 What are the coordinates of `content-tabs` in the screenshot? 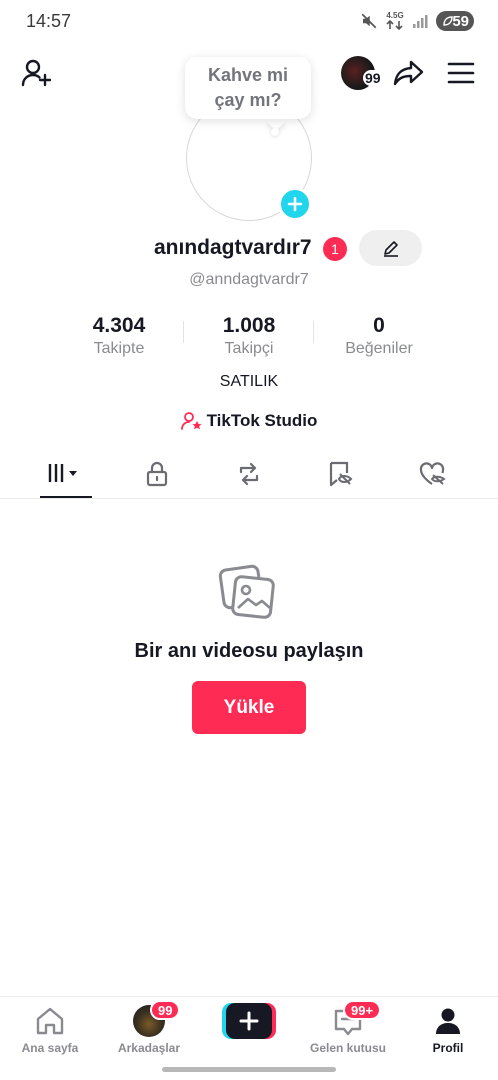 It's located at (249, 474).